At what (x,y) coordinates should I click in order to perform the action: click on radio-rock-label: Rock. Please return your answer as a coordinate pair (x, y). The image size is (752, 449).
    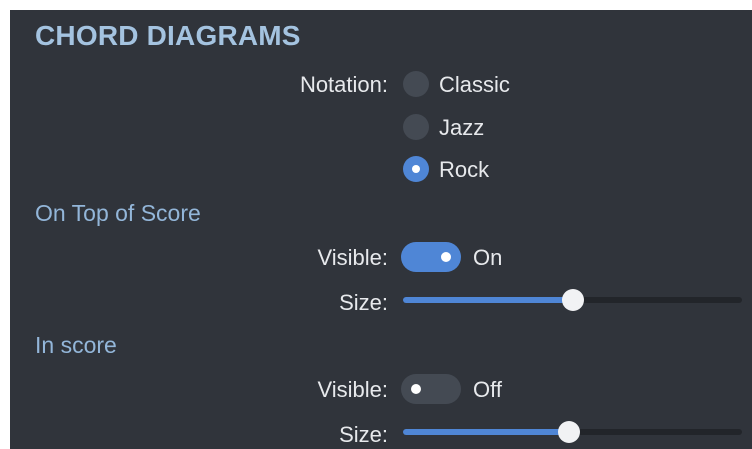
    Looking at the image, I should click on (464, 170).